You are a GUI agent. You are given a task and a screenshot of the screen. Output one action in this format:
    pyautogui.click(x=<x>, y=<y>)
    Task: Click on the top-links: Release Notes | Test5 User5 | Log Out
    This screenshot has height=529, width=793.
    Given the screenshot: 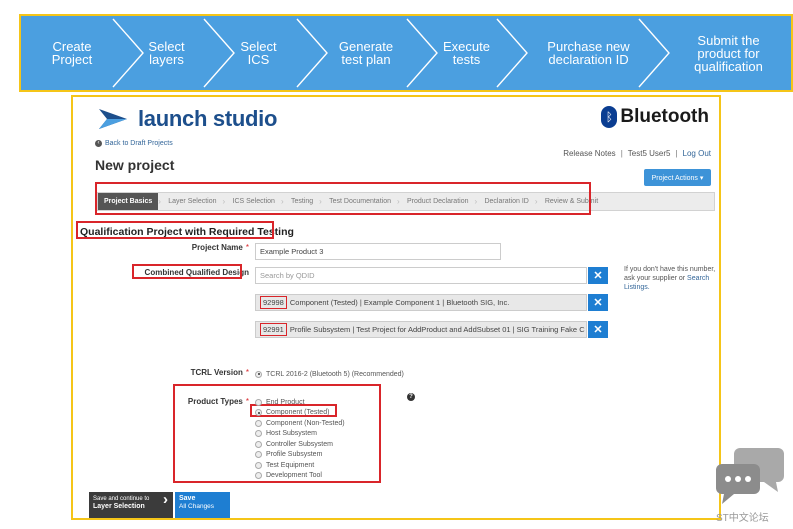 What is the action you would take?
    pyautogui.click(x=637, y=153)
    